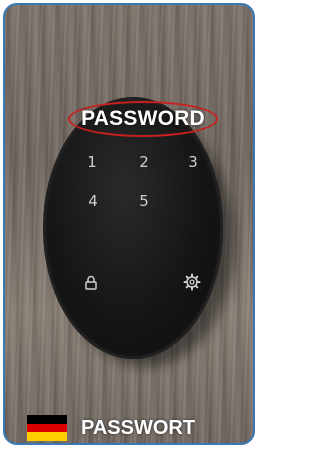 The width and height of the screenshot is (320, 450). What do you see at coordinates (144, 201) in the screenshot?
I see `key-5: 5` at bounding box center [144, 201].